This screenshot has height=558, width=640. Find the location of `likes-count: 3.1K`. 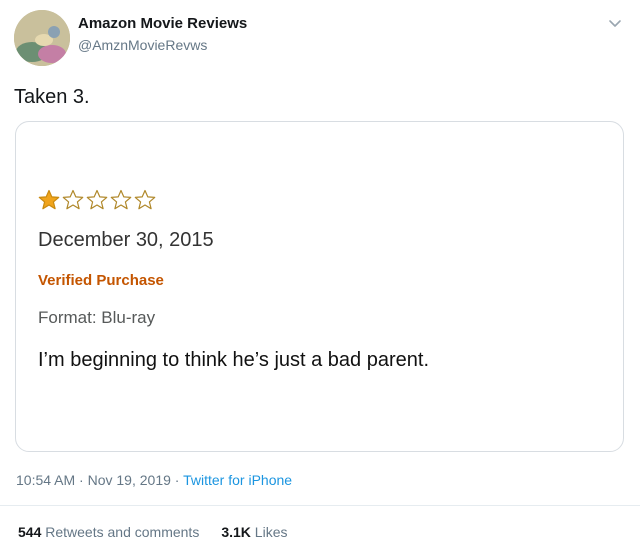

likes-count: 3.1K is located at coordinates (238, 532).